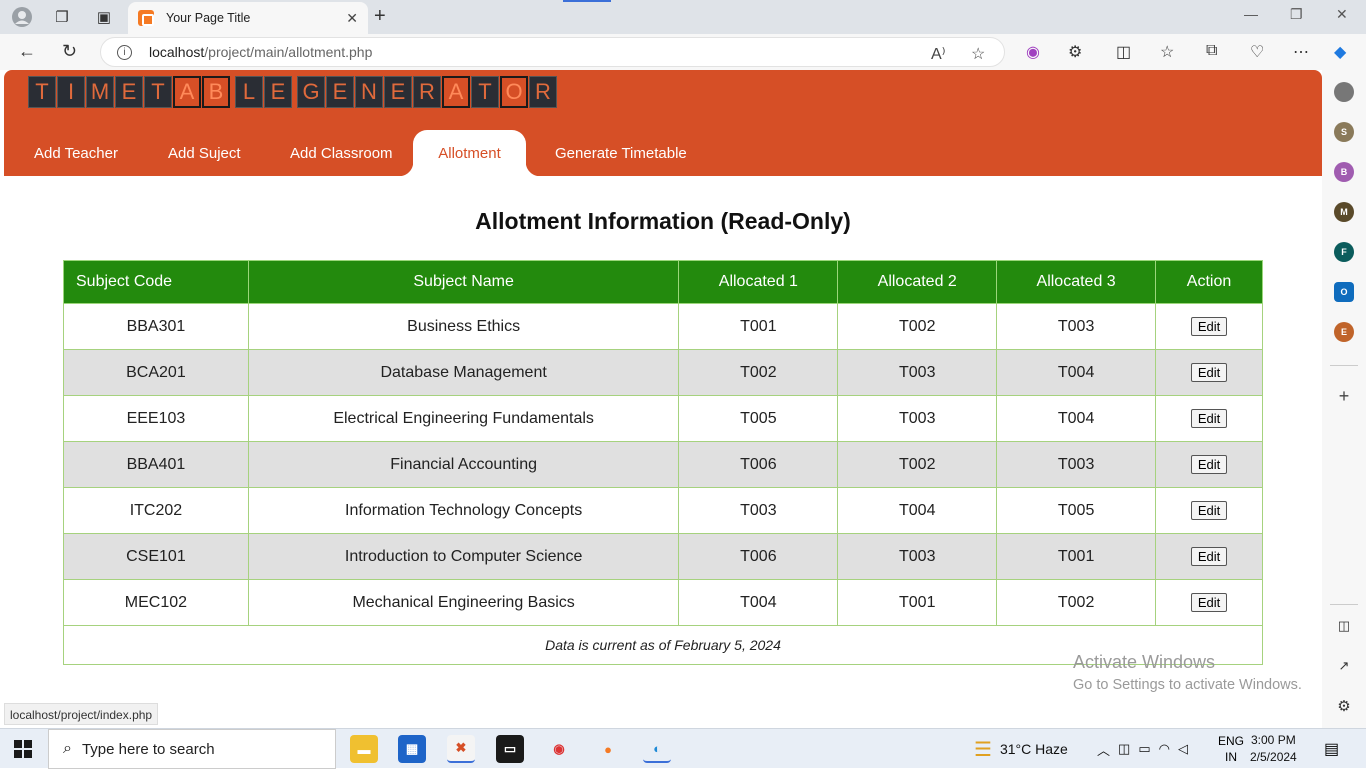  I want to click on split-screen-icon: ◫, so click(1123, 52).